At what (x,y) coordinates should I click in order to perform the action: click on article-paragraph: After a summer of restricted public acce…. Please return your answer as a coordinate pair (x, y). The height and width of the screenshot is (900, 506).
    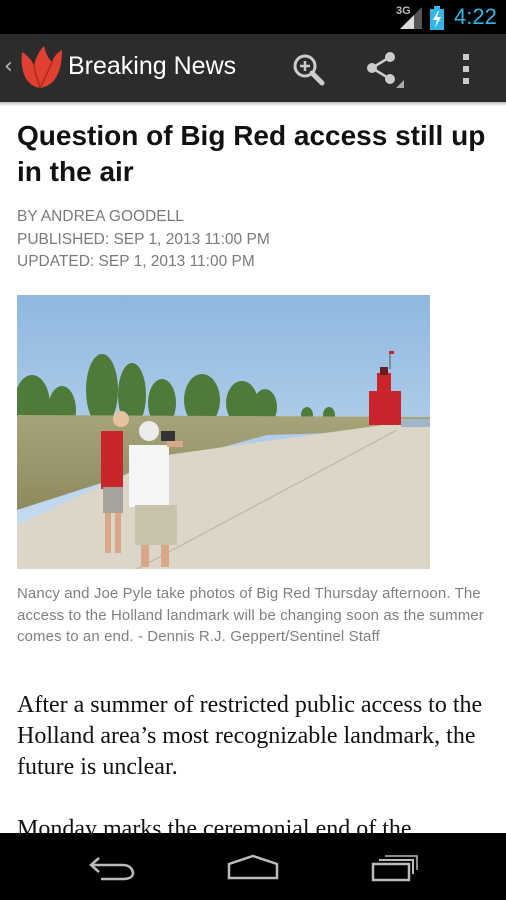
    Looking at the image, I should click on (250, 736).